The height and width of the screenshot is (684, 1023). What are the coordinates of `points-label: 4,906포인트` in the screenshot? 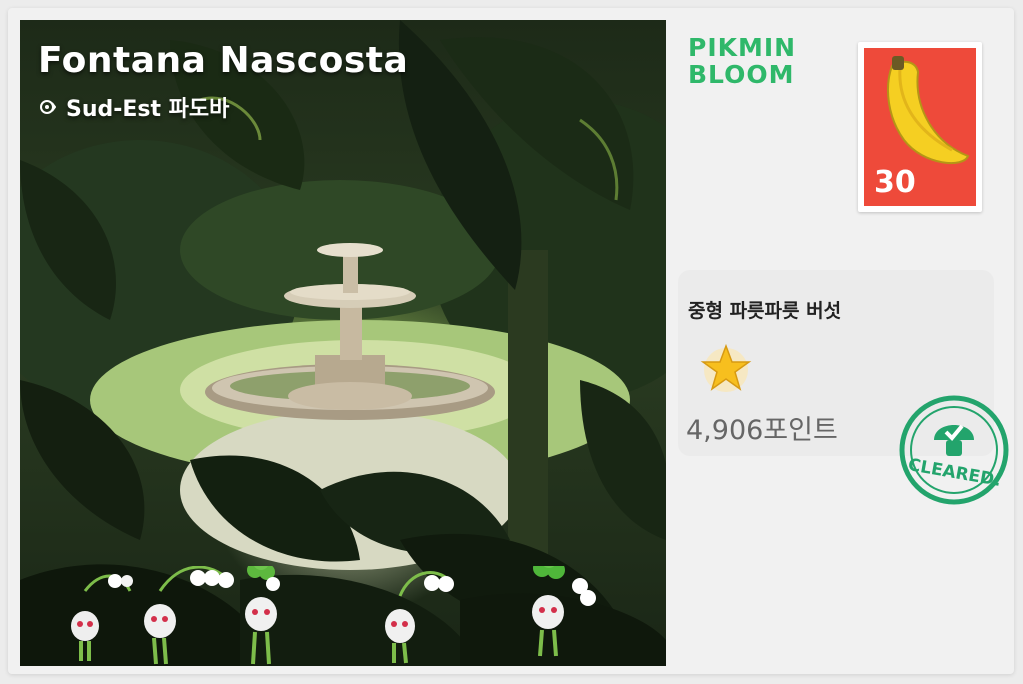 It's located at (762, 430).